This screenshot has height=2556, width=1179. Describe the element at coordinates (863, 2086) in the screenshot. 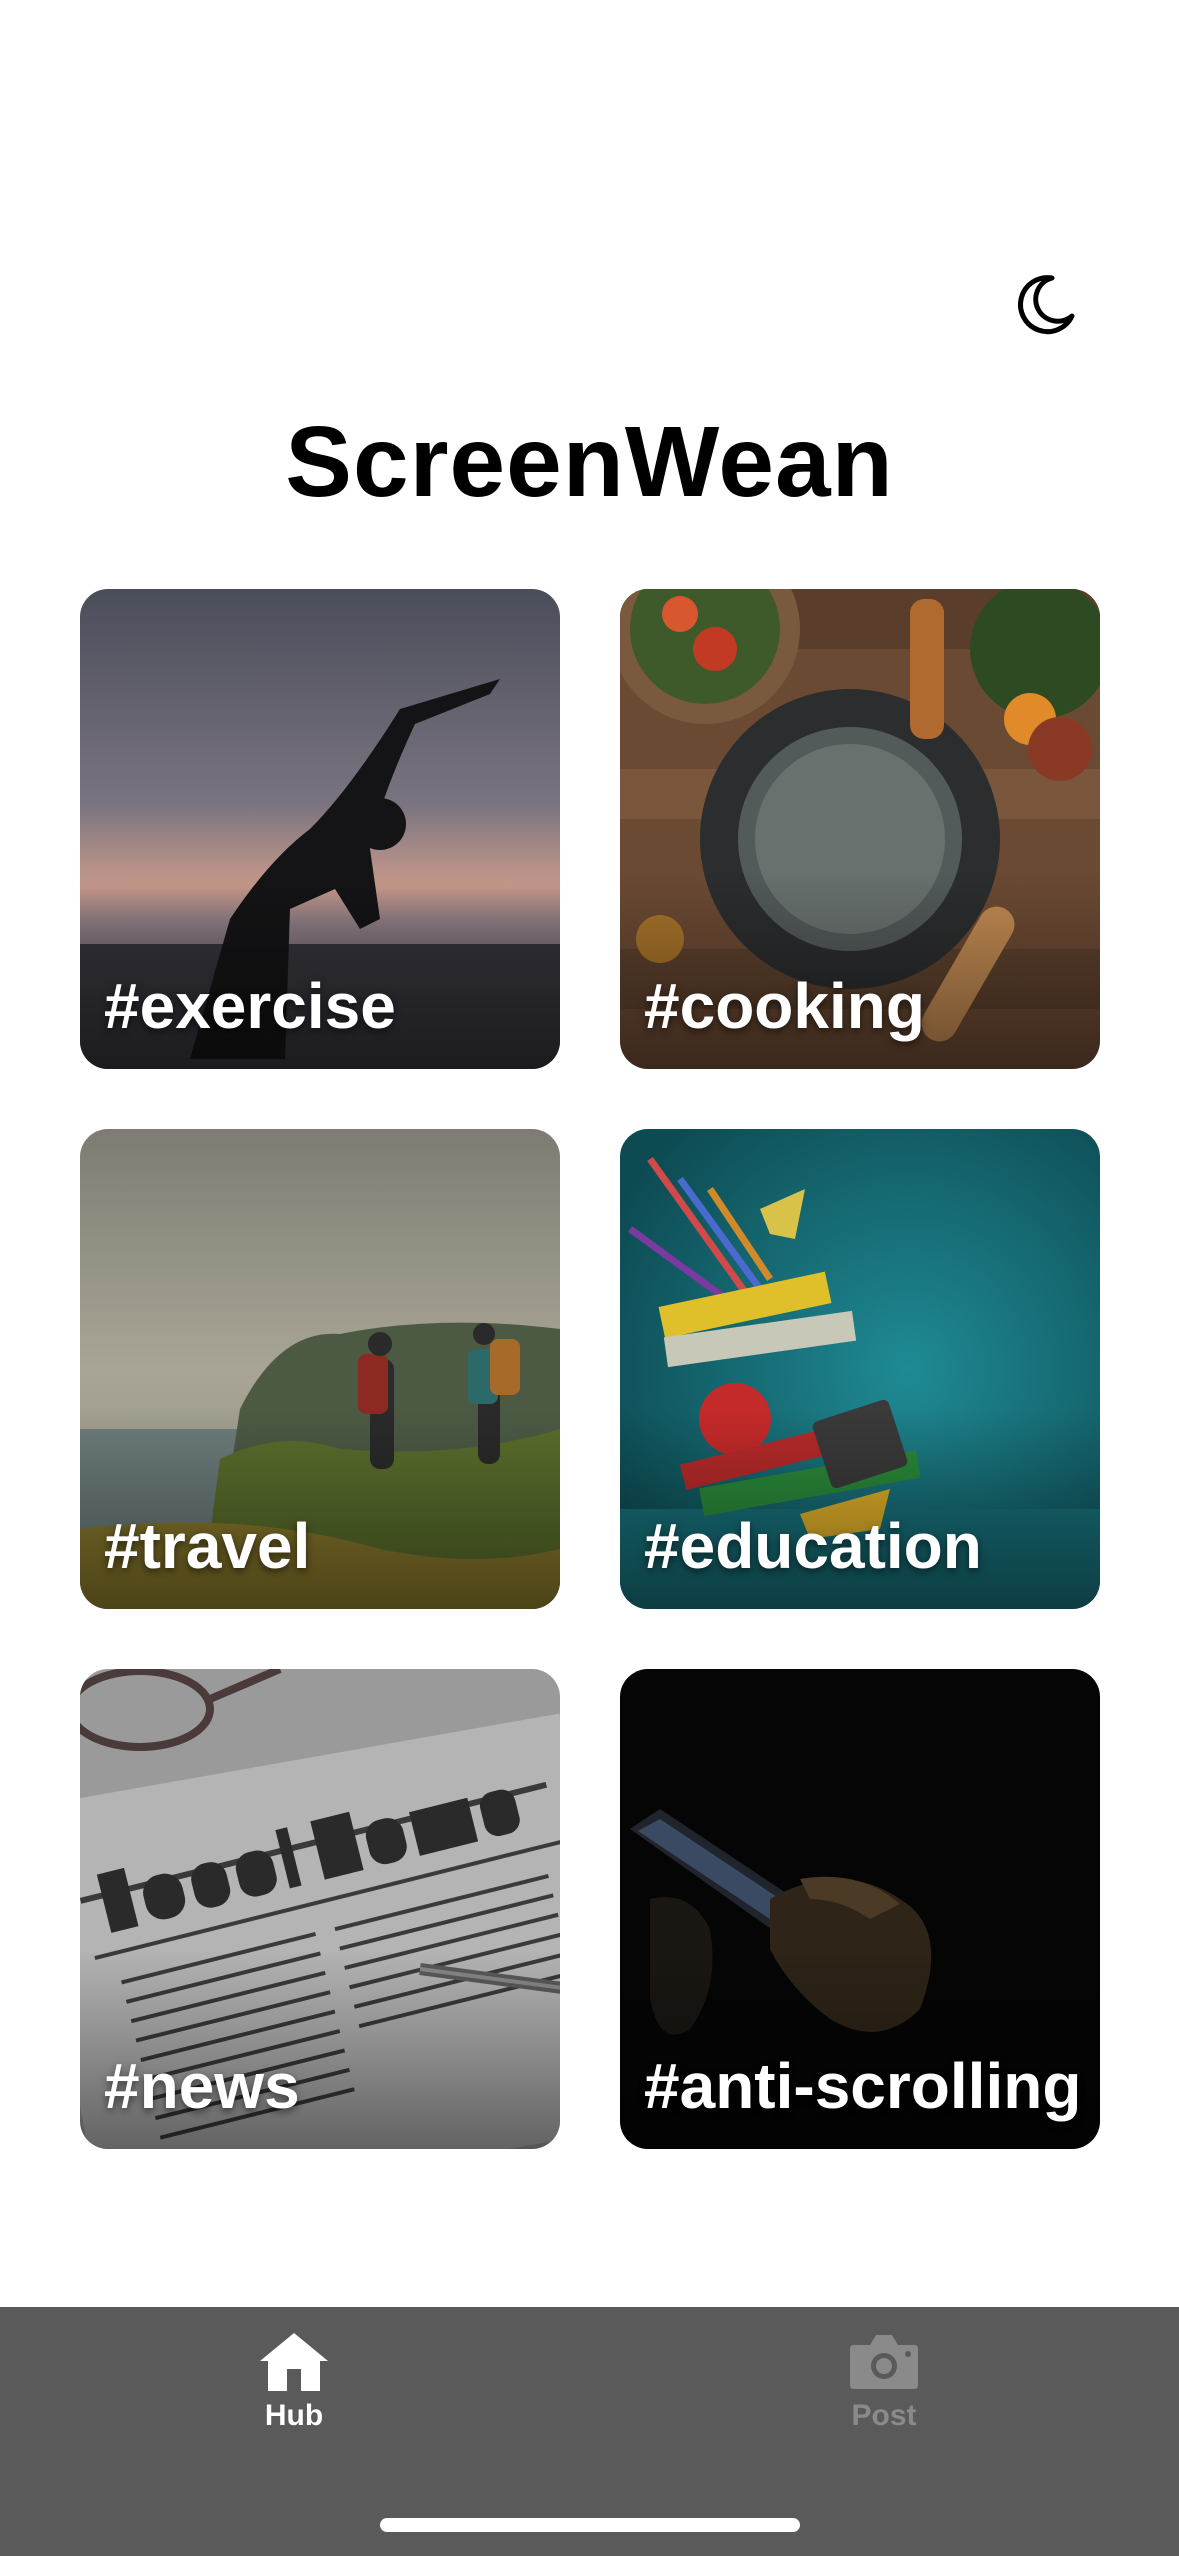

I see `category-tag: #anti-scrolling` at that location.